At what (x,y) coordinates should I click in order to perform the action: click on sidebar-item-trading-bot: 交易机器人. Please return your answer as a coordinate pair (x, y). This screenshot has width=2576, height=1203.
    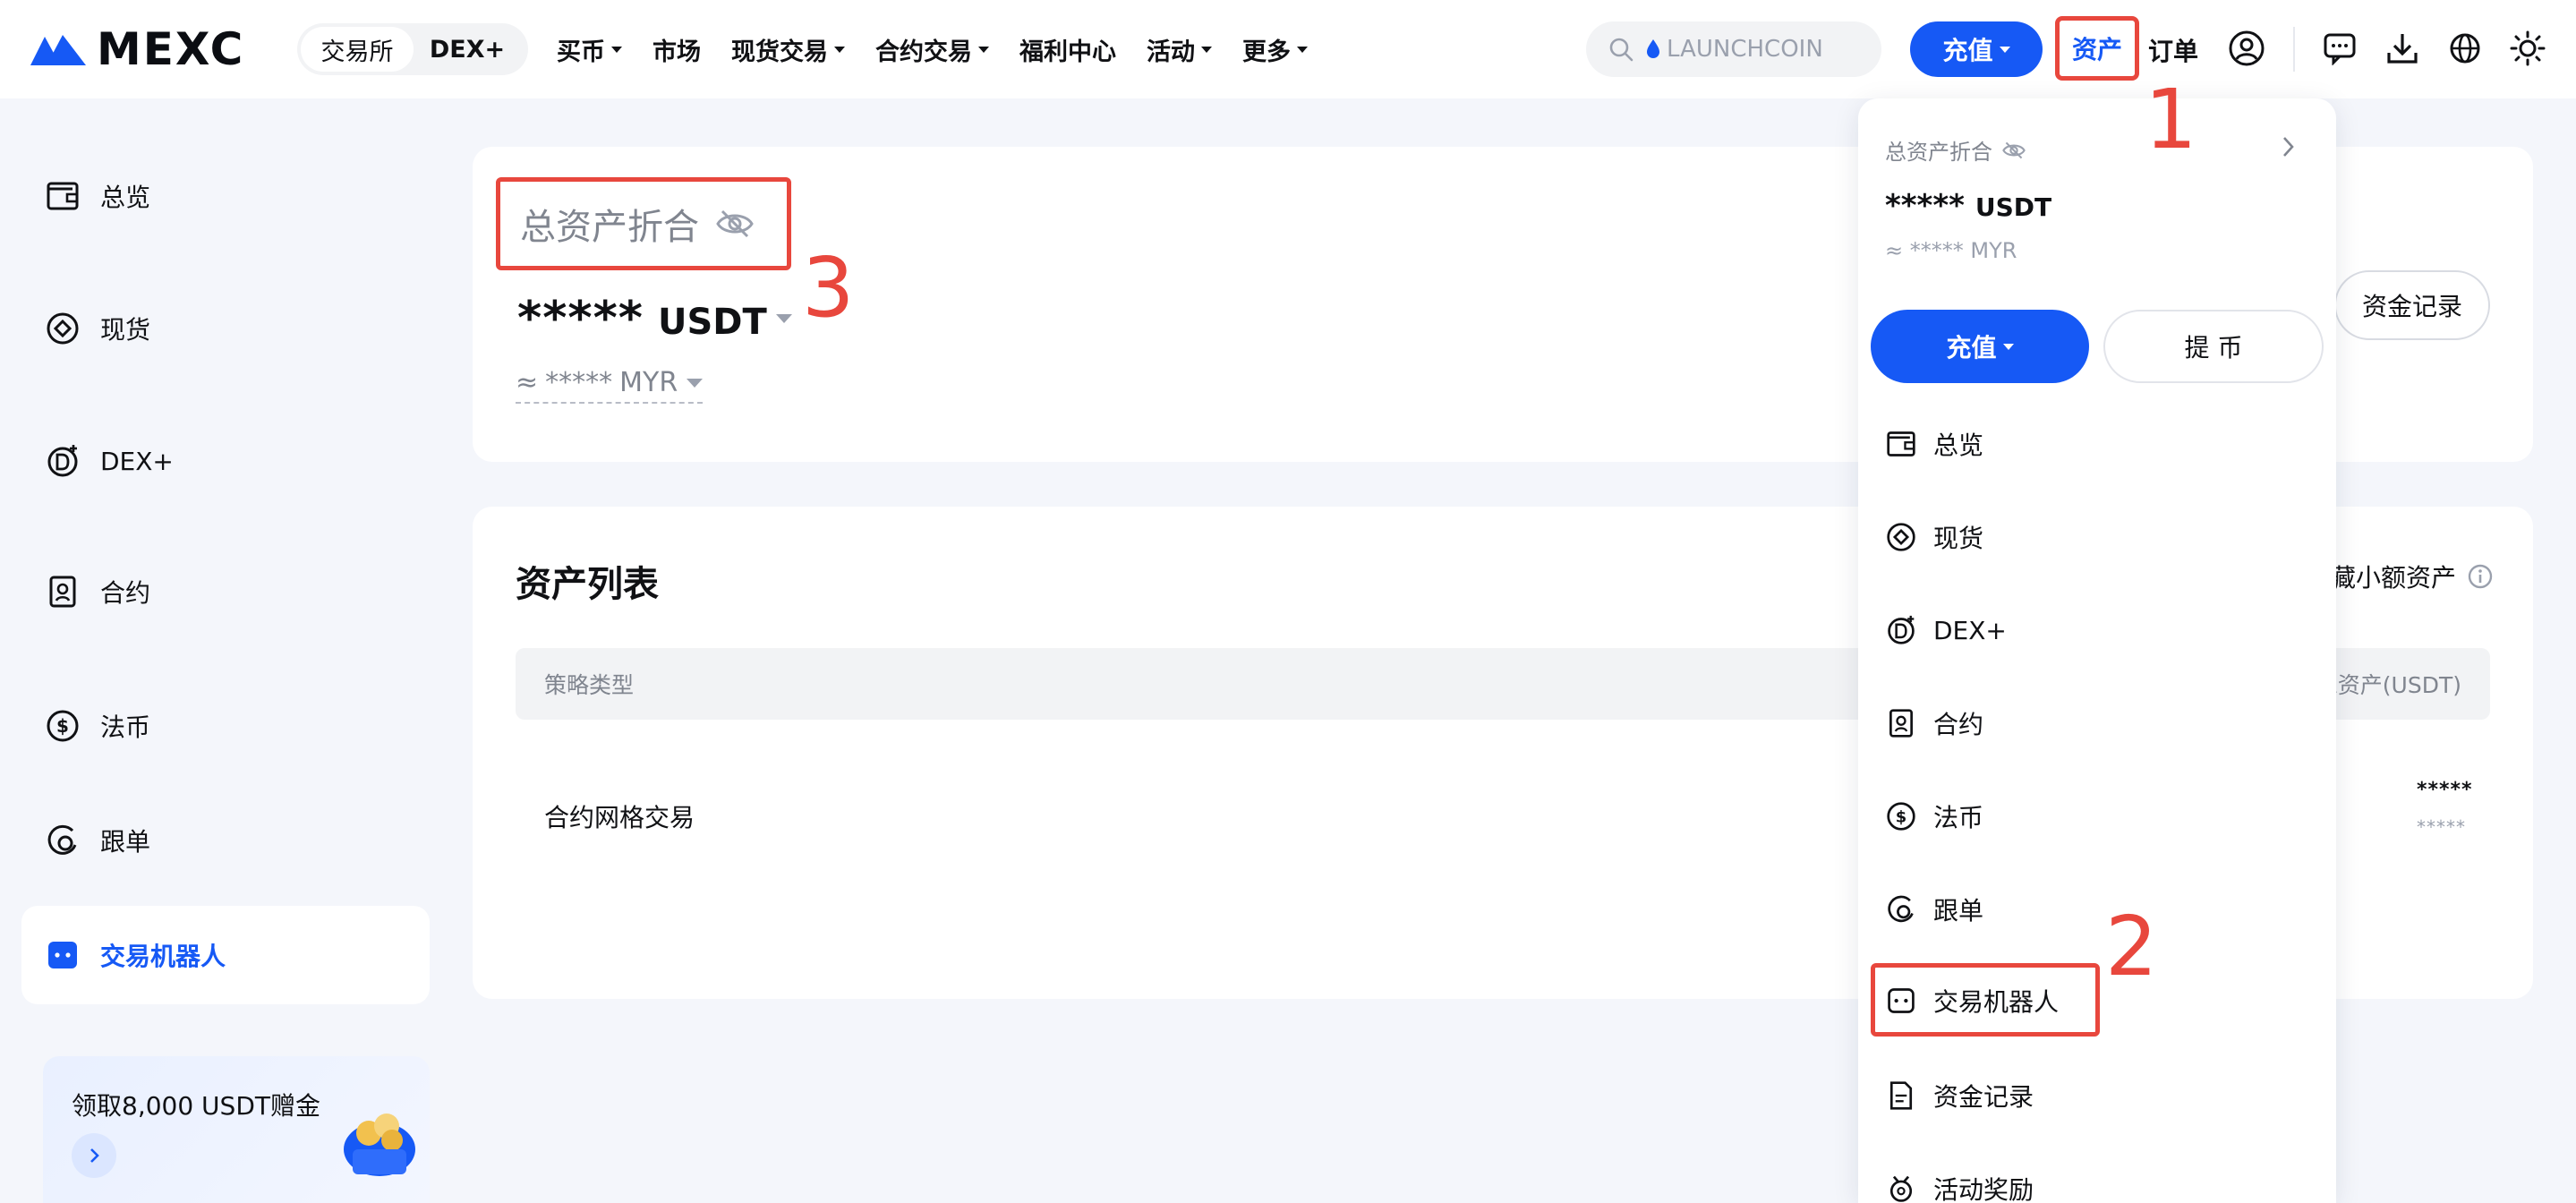
    Looking at the image, I should click on (225, 955).